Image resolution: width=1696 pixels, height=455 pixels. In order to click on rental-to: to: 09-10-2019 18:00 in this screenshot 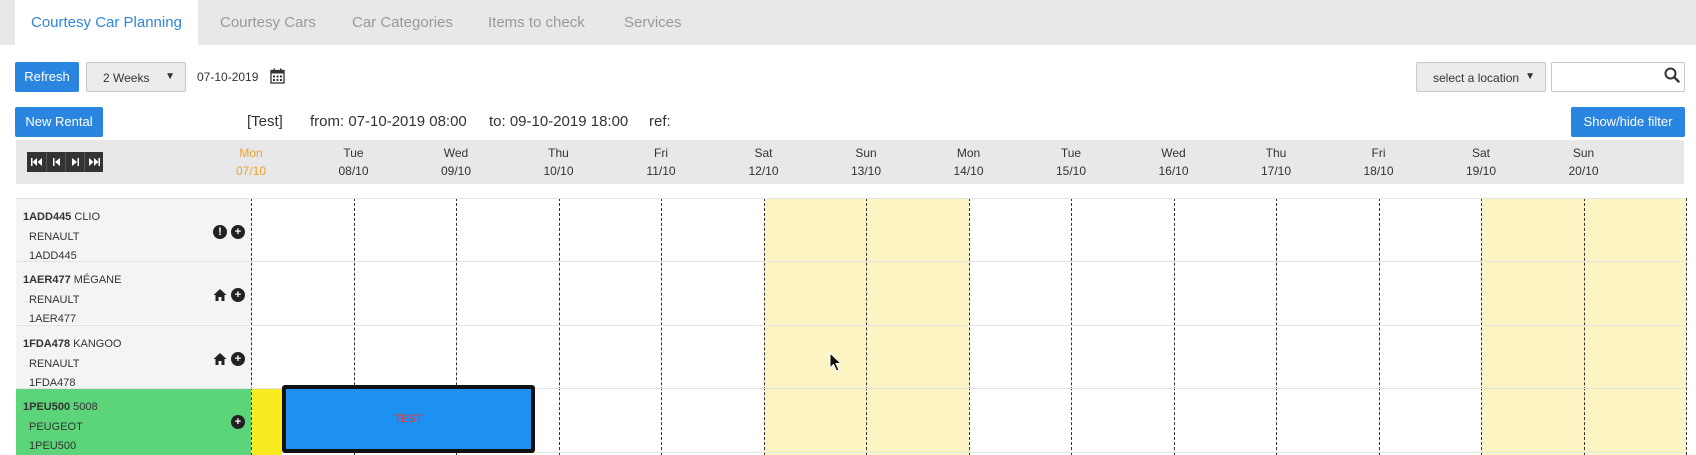, I will do `click(559, 121)`.